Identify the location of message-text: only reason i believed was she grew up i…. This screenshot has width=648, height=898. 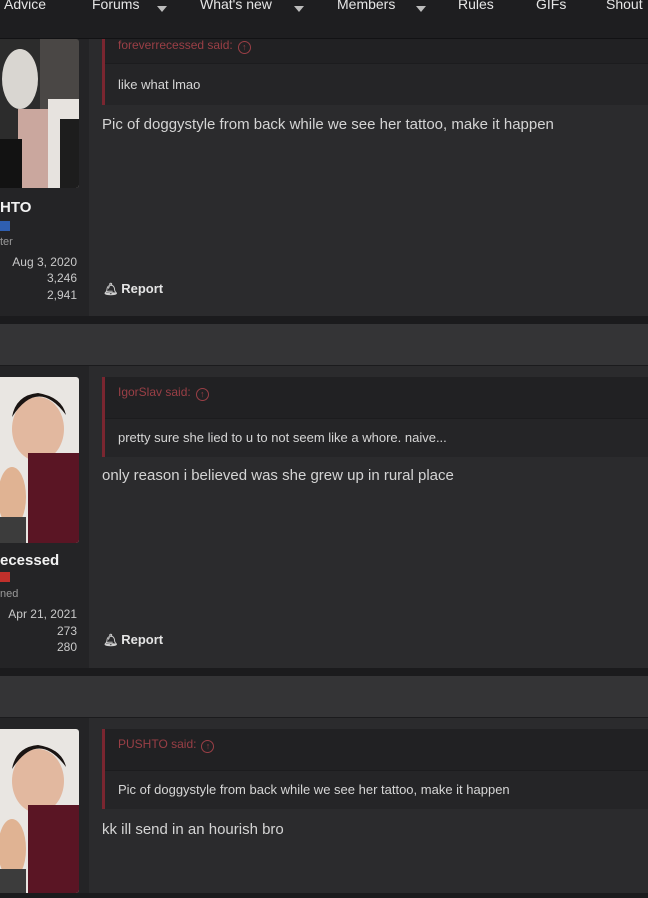
(278, 475).